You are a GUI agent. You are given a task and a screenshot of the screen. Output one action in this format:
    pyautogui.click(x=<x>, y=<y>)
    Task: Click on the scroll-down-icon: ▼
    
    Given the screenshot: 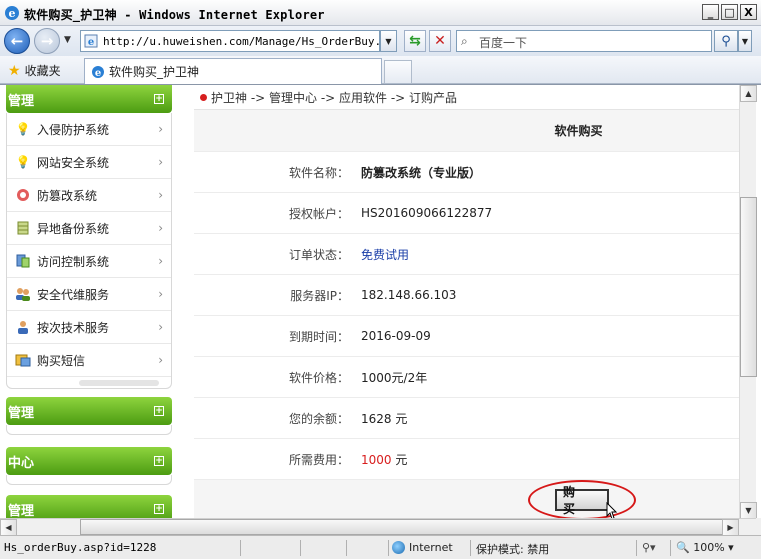 What is the action you would take?
    pyautogui.click(x=748, y=510)
    